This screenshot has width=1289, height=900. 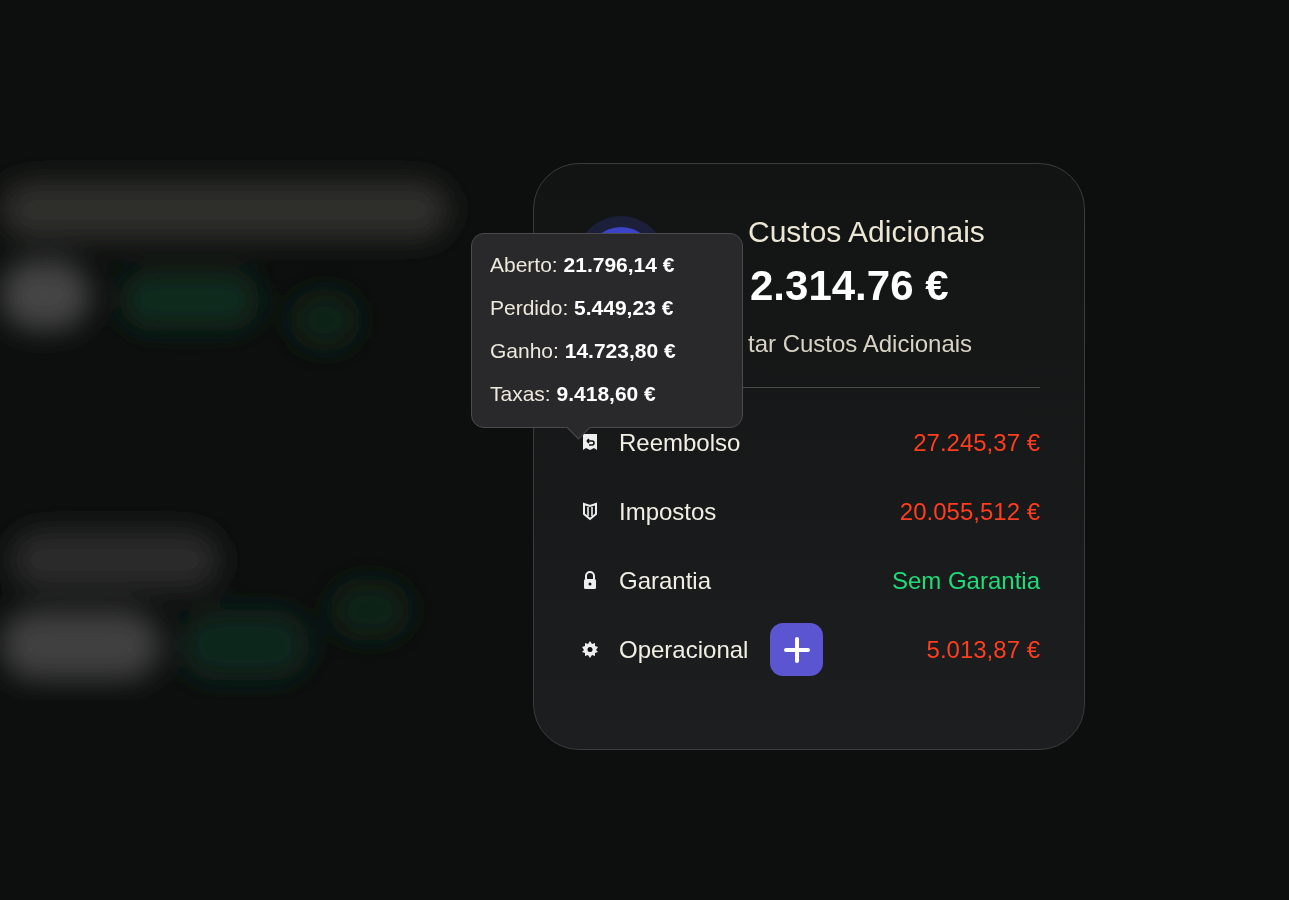 What do you see at coordinates (665, 580) in the screenshot?
I see `row-label: Garantia` at bounding box center [665, 580].